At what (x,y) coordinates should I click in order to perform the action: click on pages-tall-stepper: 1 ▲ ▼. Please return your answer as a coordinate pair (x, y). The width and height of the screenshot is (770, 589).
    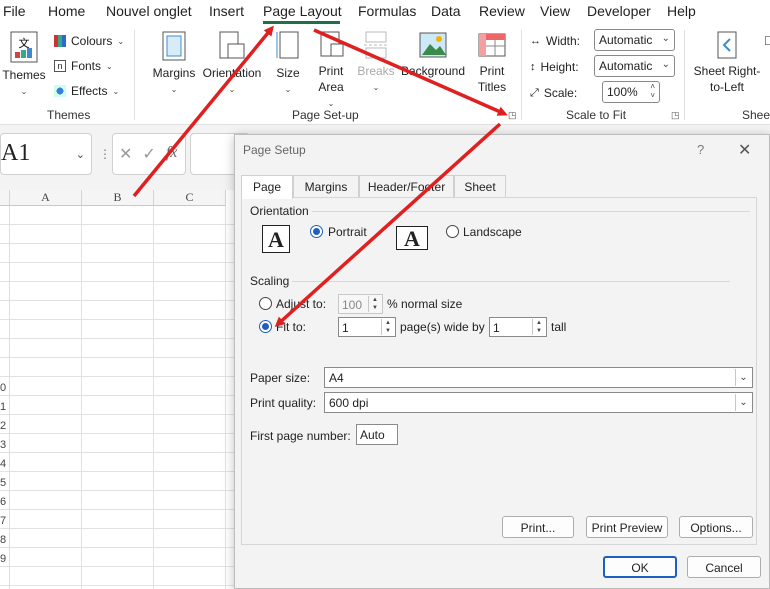
    Looking at the image, I should click on (518, 327).